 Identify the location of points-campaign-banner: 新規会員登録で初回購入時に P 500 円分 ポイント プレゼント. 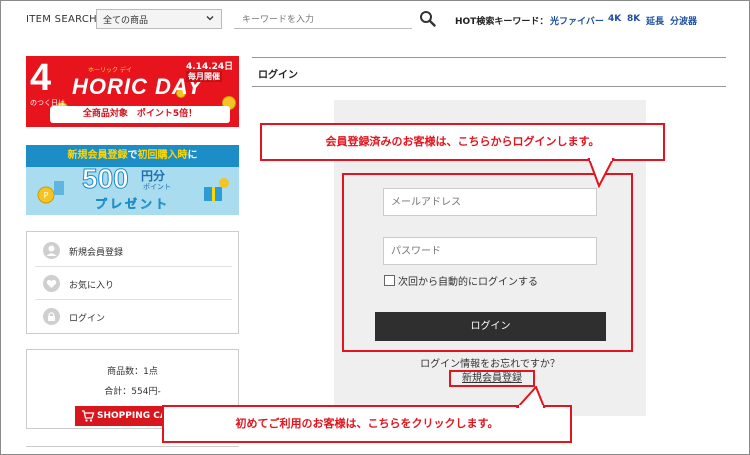
(132, 180).